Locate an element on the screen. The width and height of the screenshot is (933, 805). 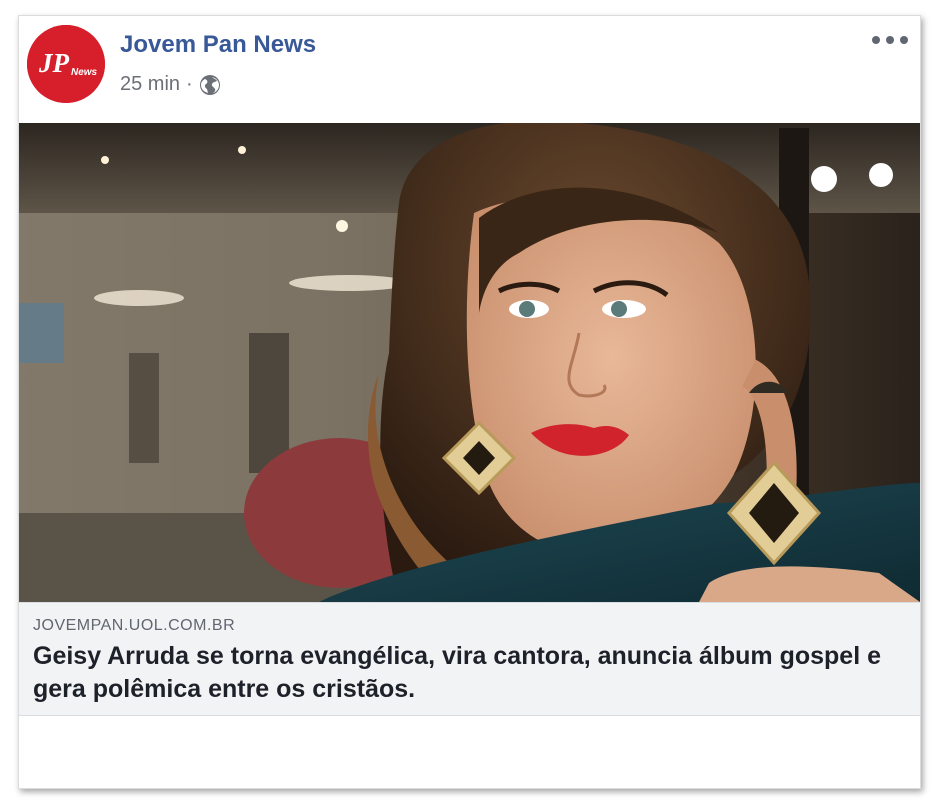
page-name-link: Jovem Pan News is located at coordinates (218, 45).